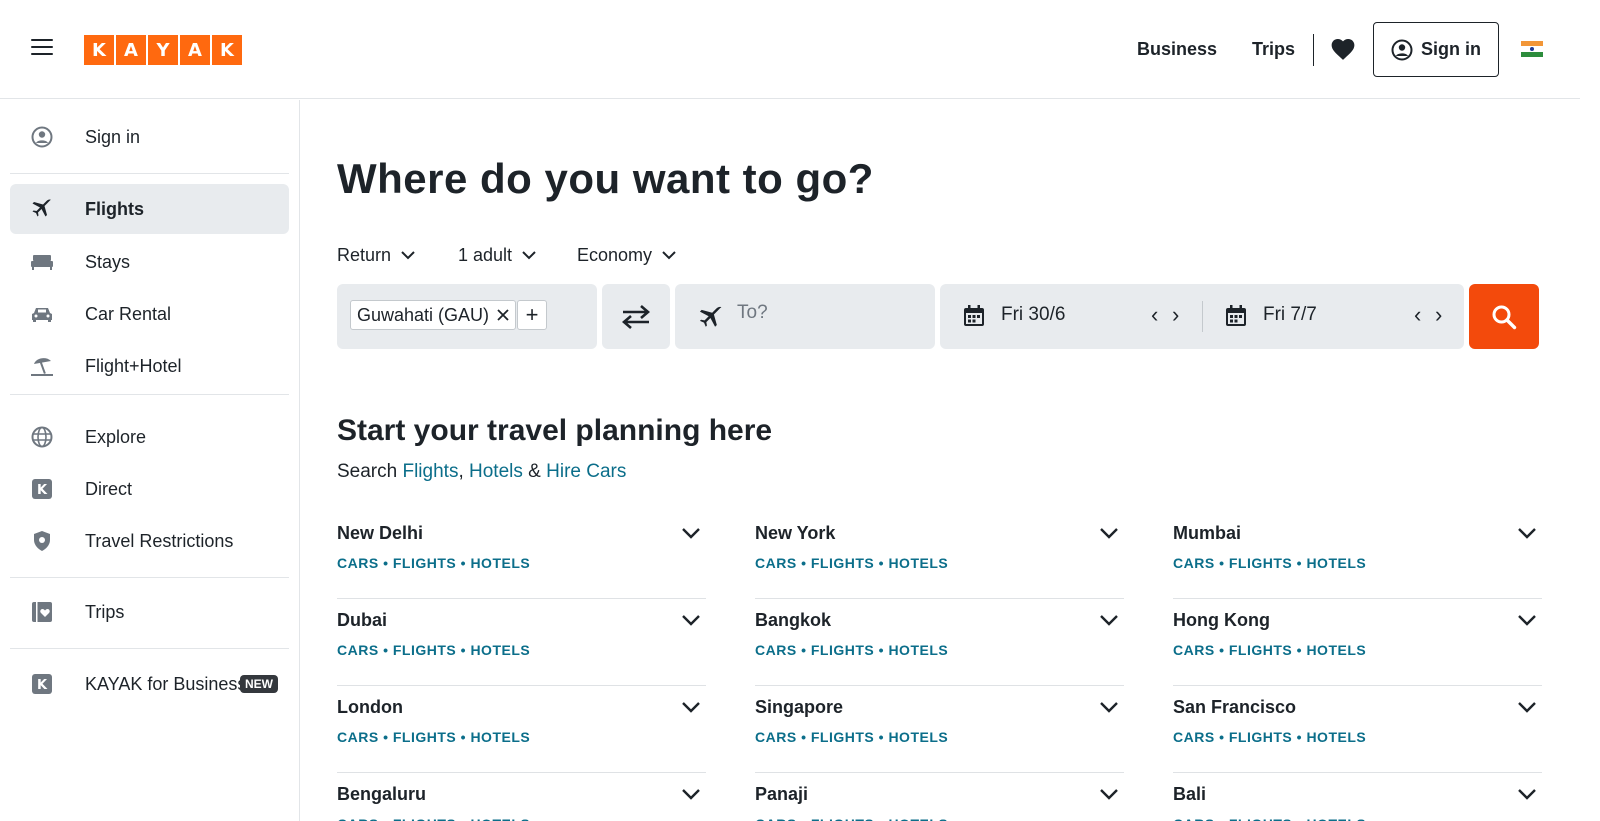 This screenshot has height=821, width=1600. What do you see at coordinates (42, 48) in the screenshot?
I see `menu-icon` at bounding box center [42, 48].